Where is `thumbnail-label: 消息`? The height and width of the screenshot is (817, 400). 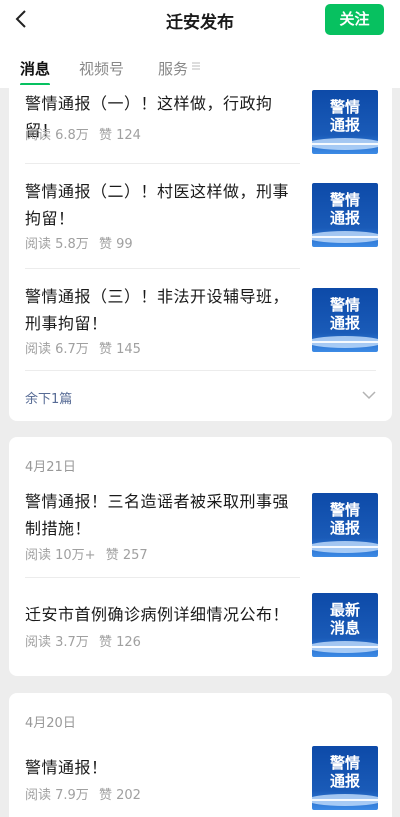
thumbnail-label: 消息 is located at coordinates (345, 628).